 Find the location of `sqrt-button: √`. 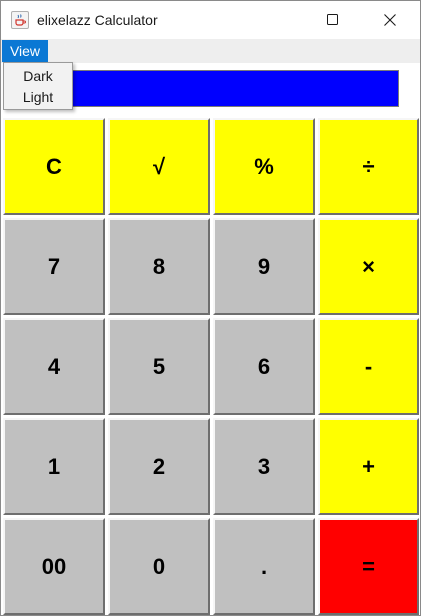

sqrt-button: √ is located at coordinates (159, 166).